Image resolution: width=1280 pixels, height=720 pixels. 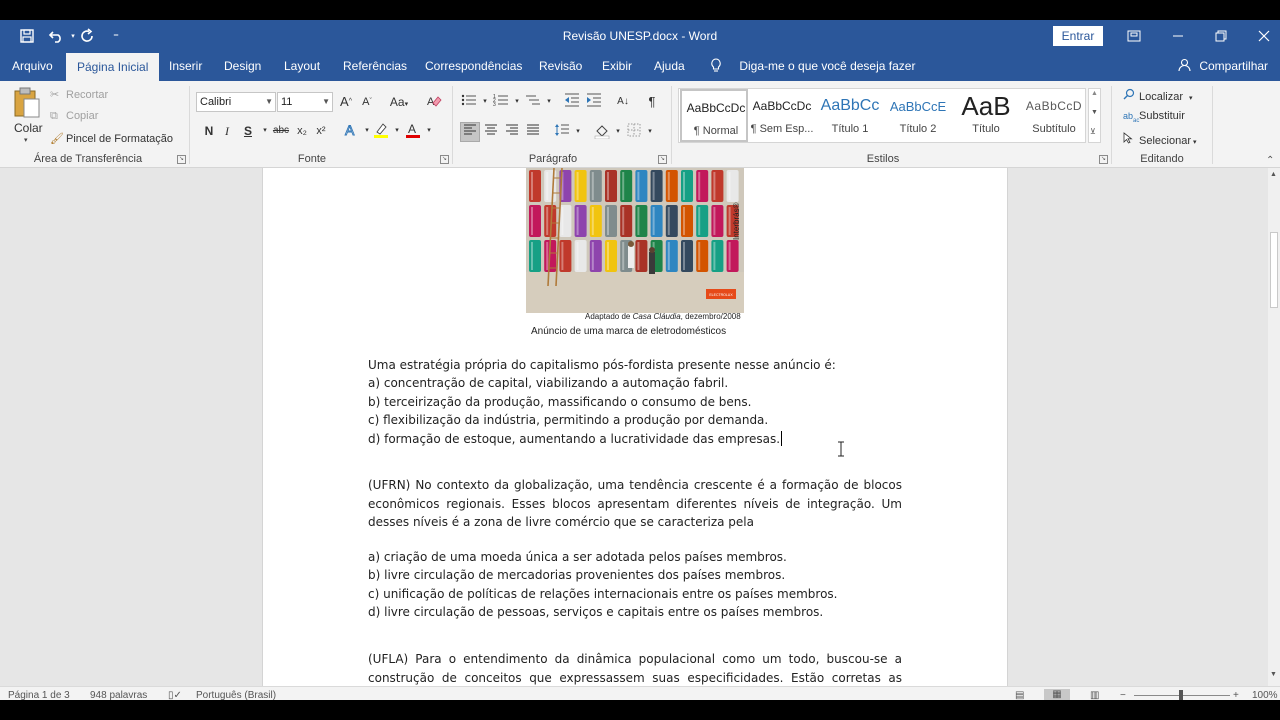 What do you see at coordinates (209, 131) in the screenshot?
I see `bold-button: N` at bounding box center [209, 131].